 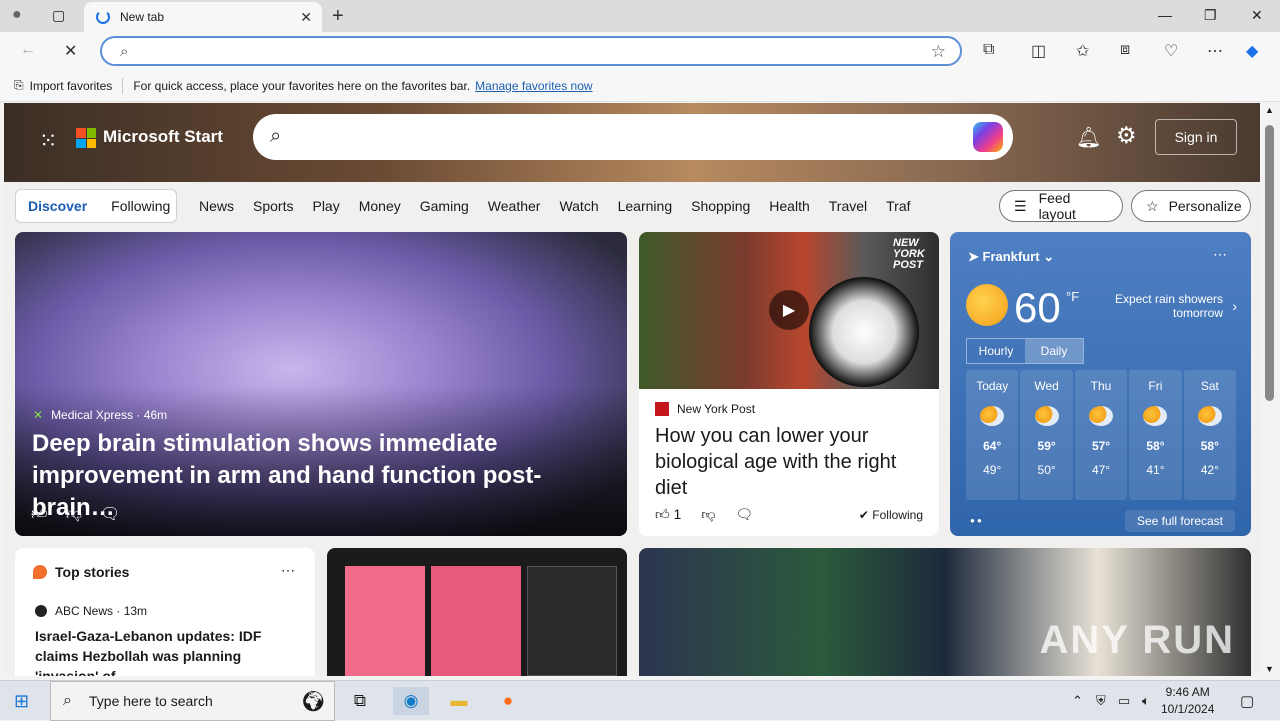 I want to click on network-icon: ▭, so click(x=1124, y=701).